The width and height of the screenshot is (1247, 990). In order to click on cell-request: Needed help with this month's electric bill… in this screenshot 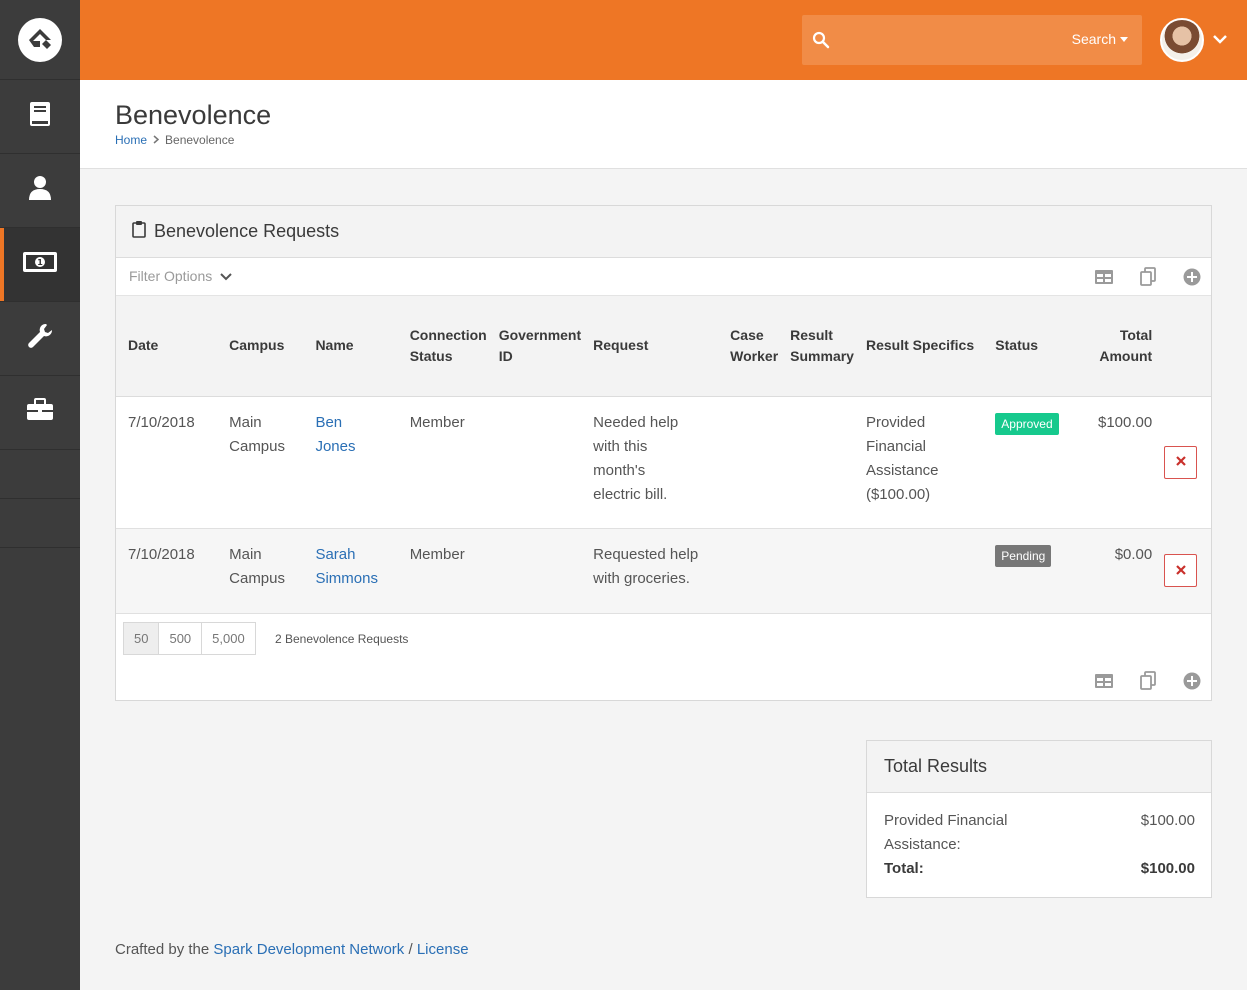, I will do `click(656, 462)`.